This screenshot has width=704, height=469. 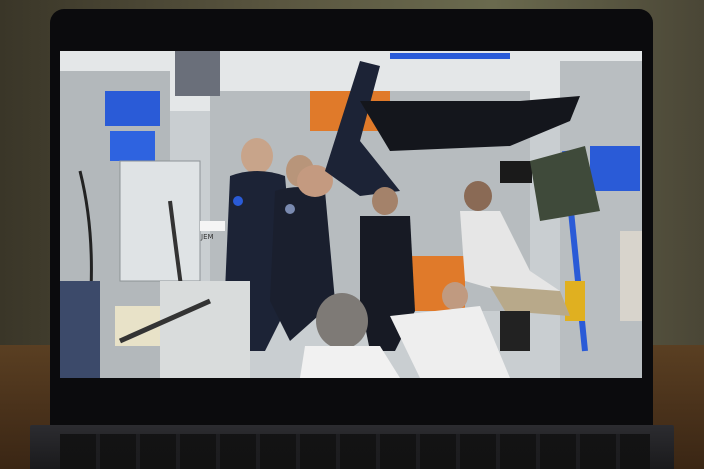 I want to click on blue-equipment-box, so click(x=132, y=108).